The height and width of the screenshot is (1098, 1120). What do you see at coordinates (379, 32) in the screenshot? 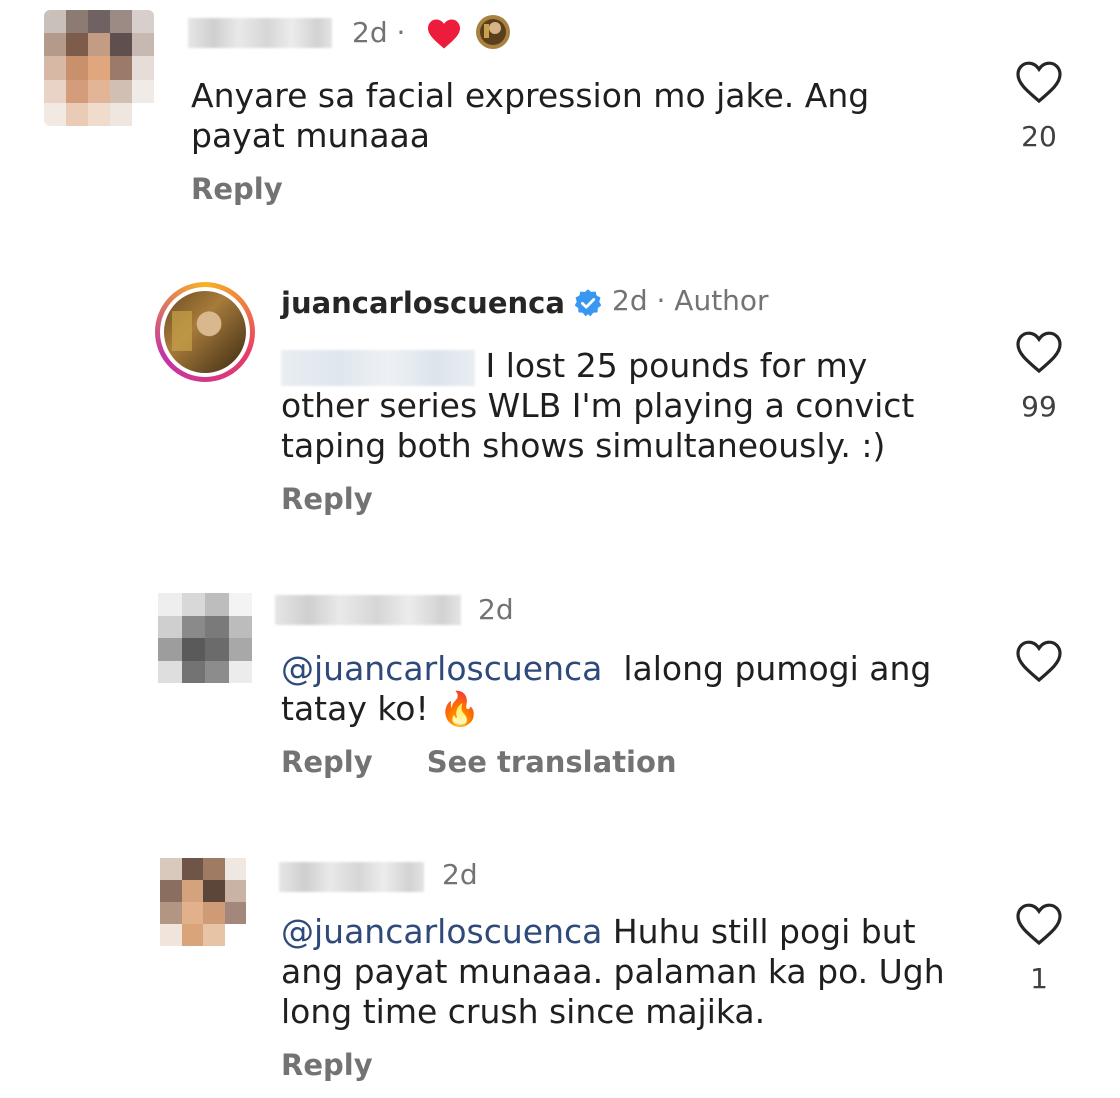
I see `timestamp: 2d ·` at bounding box center [379, 32].